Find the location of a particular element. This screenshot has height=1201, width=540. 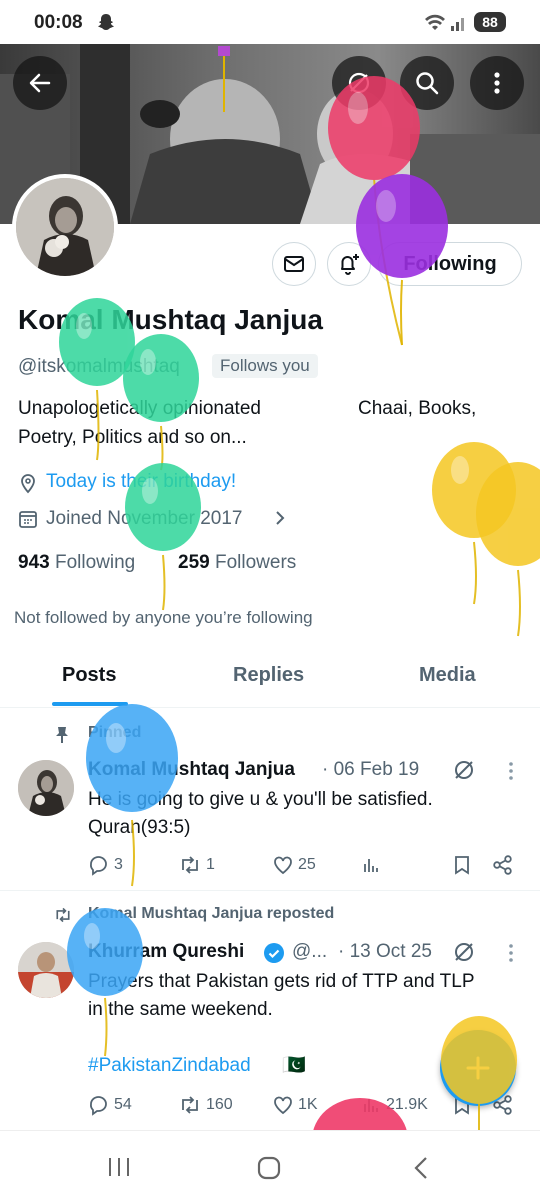

follows-you-badge: Follows you is located at coordinates (265, 366).